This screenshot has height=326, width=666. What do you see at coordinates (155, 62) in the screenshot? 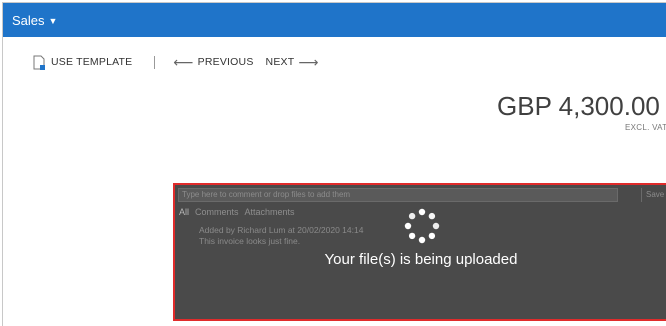
I see `toolbar-divider` at bounding box center [155, 62].